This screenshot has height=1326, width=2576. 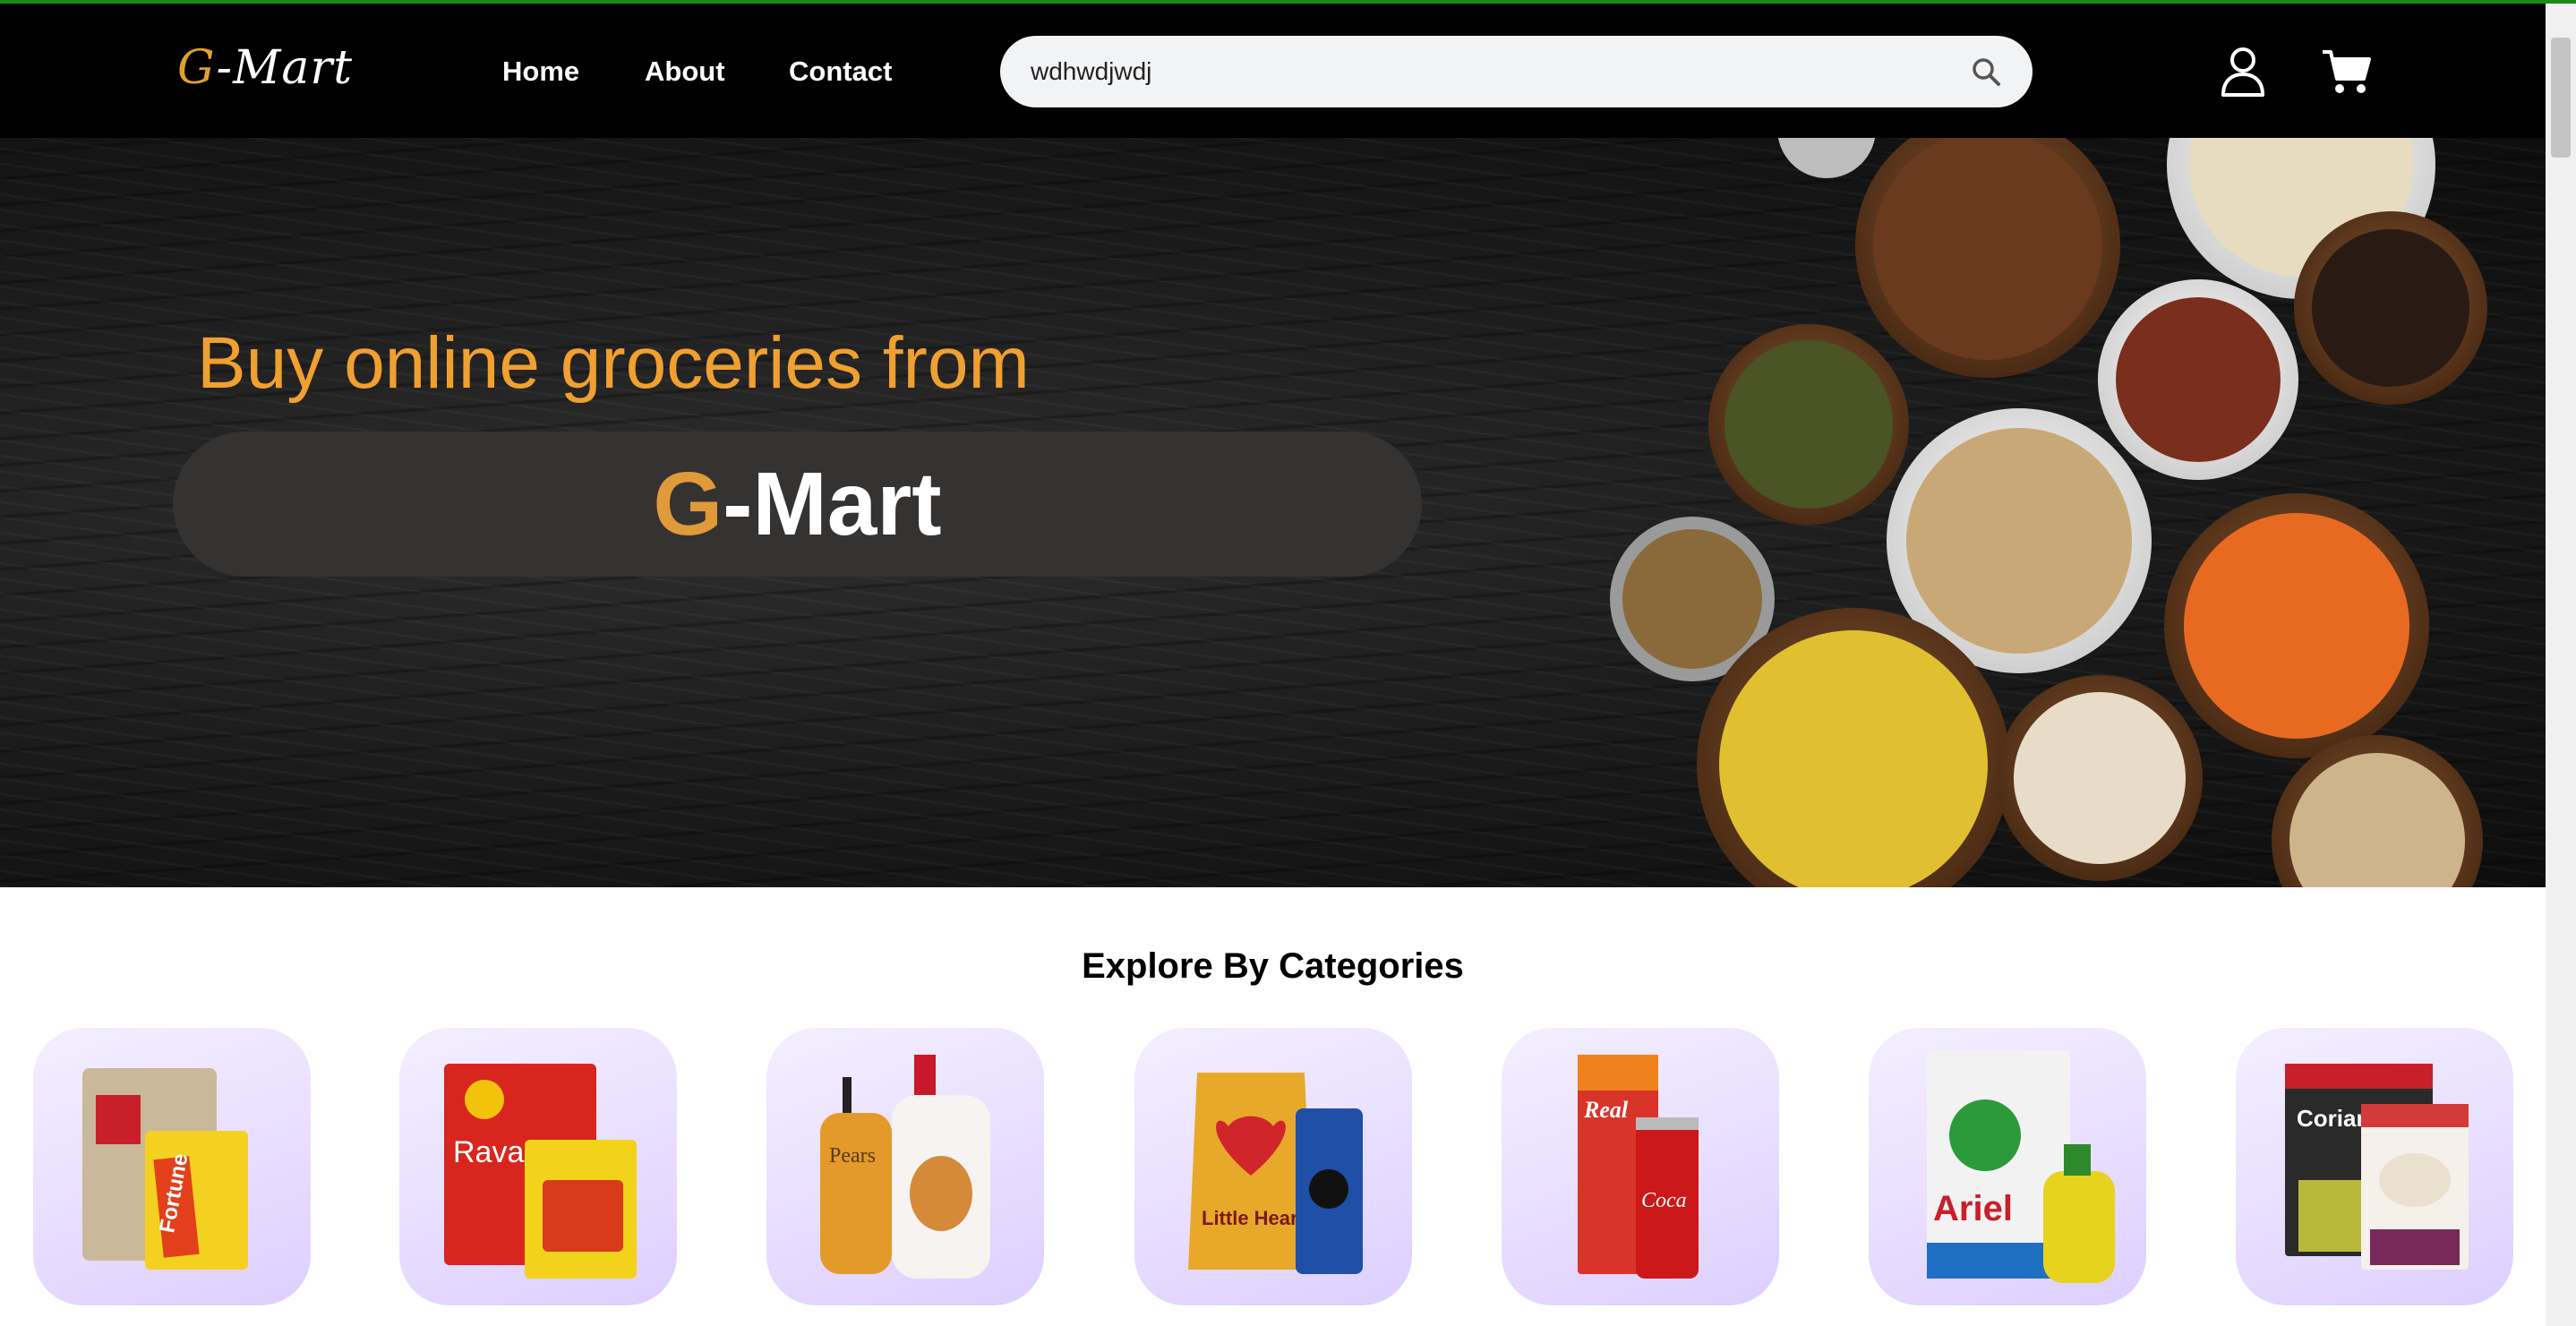 I want to click on category-card-snacks: Little Hearts, so click(x=1273, y=1166).